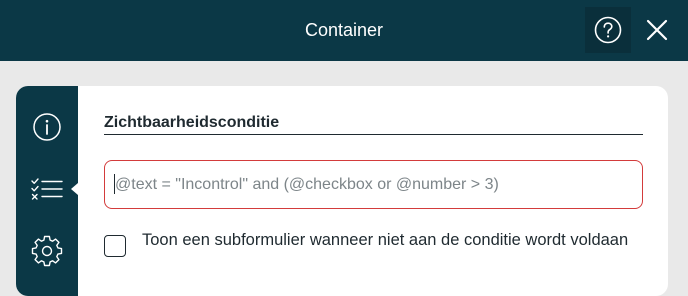  I want to click on help-button, so click(608, 30).